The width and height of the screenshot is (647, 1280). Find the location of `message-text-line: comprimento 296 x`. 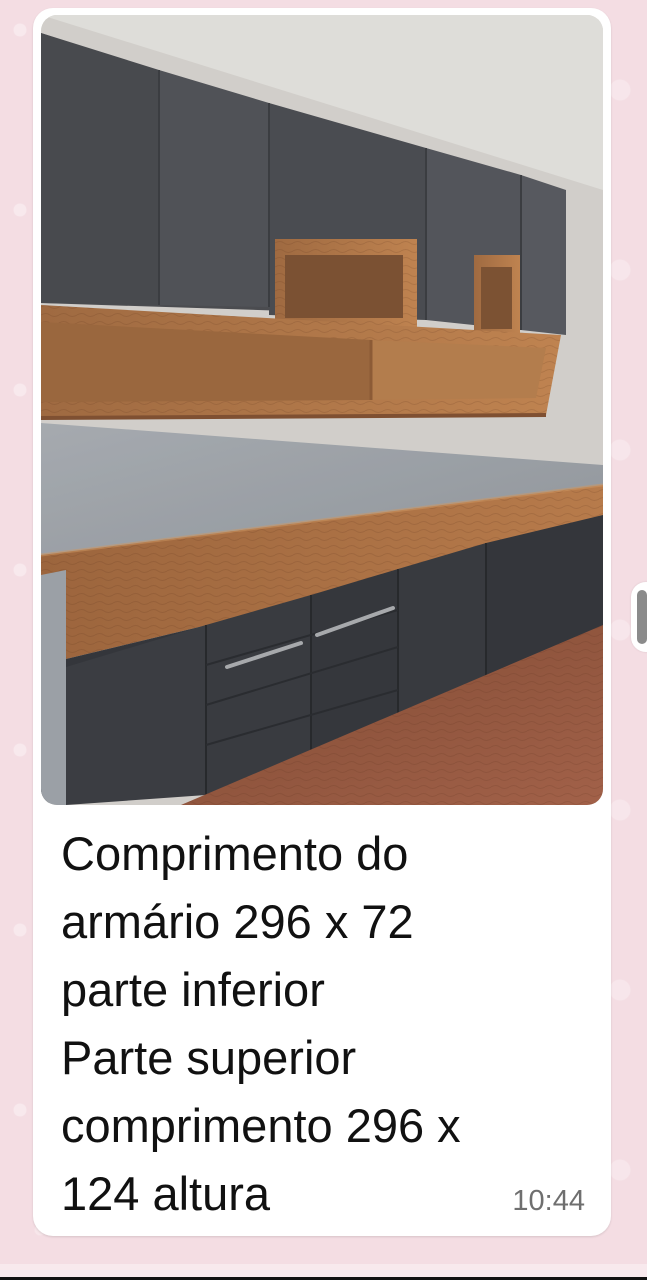

message-text-line: comprimento 296 x is located at coordinates (261, 1125).